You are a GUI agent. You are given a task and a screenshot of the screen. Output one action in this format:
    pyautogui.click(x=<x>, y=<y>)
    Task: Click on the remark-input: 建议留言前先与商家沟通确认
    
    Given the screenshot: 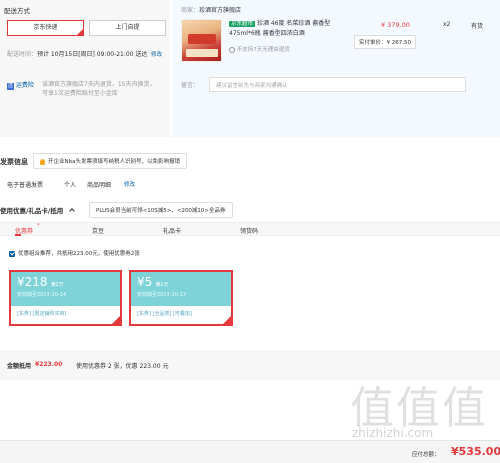 What is the action you would take?
    pyautogui.click(x=337, y=84)
    